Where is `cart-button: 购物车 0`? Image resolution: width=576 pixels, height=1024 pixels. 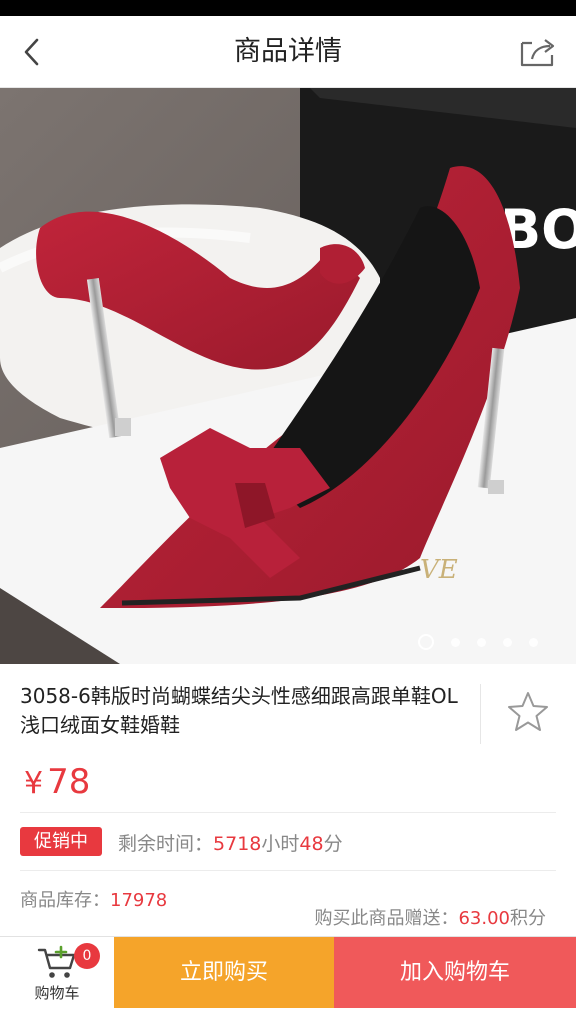 cart-button: 购物车 0 is located at coordinates (57, 973).